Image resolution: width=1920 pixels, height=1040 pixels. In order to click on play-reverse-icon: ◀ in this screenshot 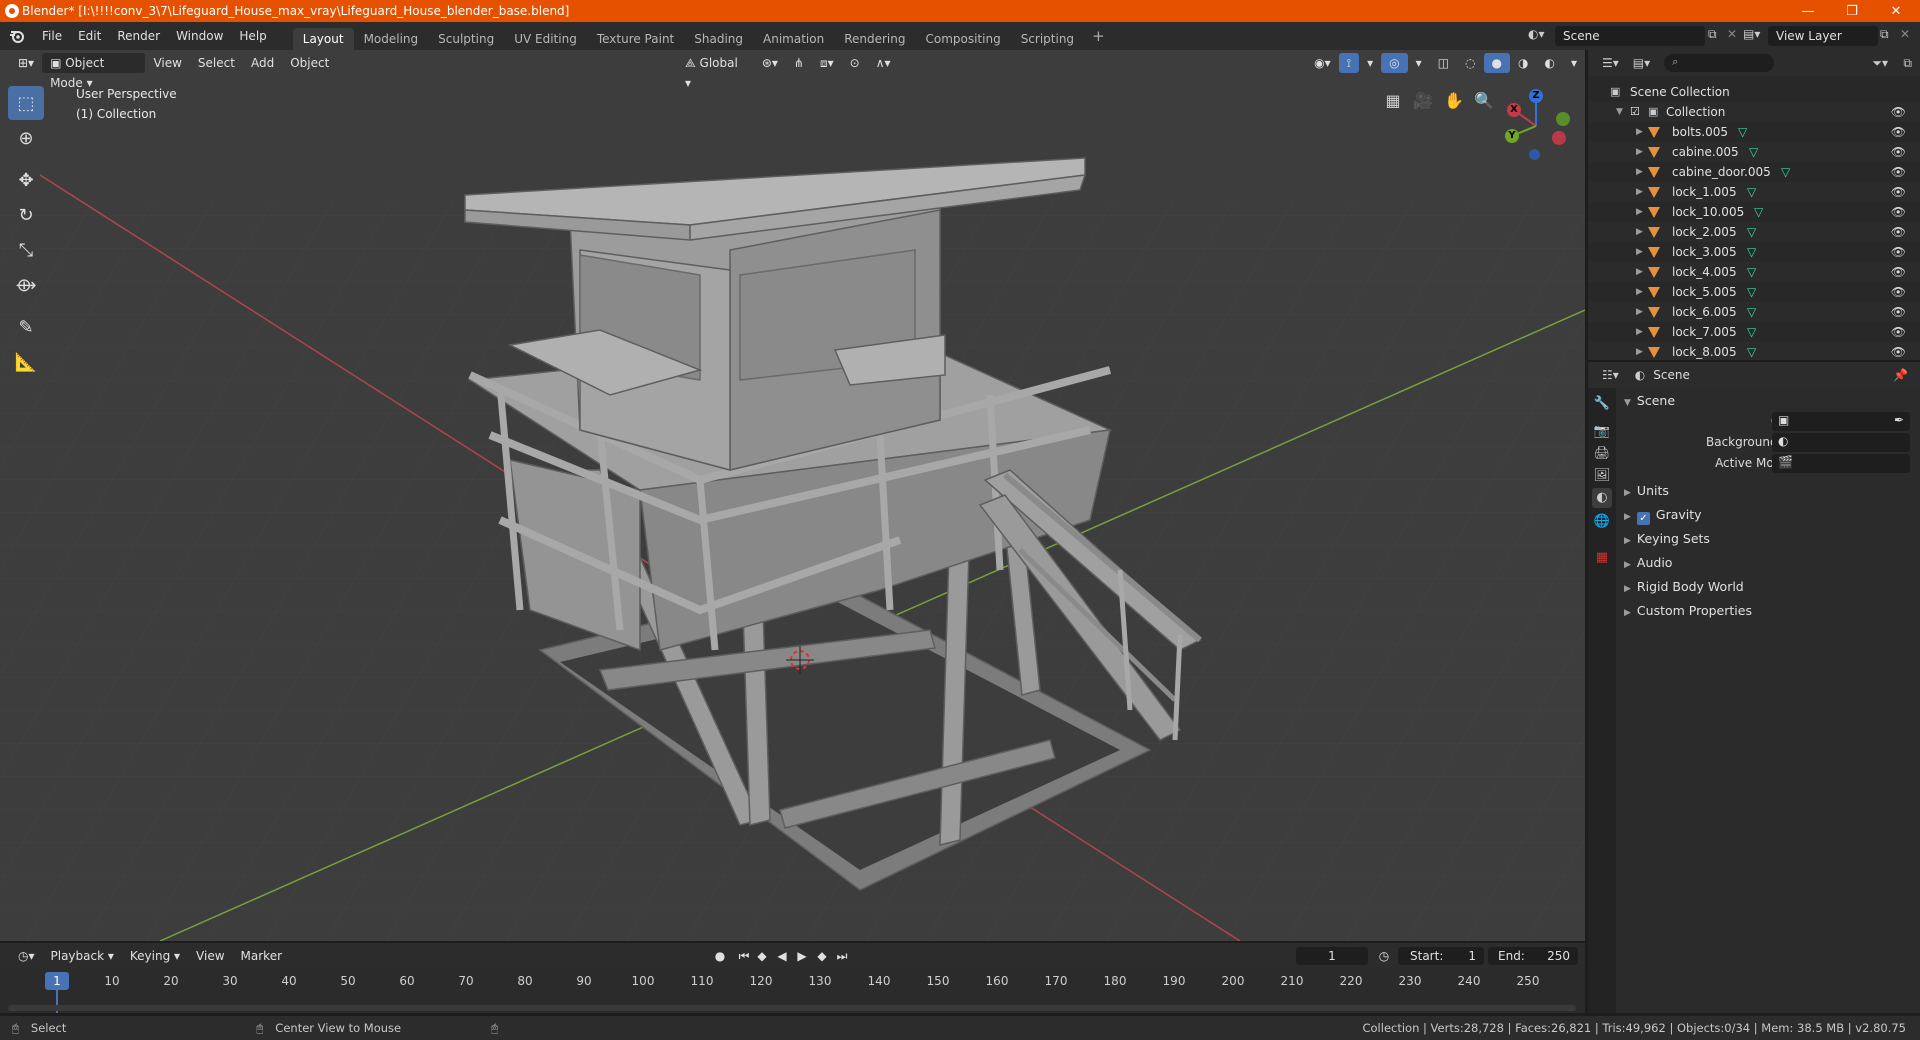, I will do `click(782, 956)`.